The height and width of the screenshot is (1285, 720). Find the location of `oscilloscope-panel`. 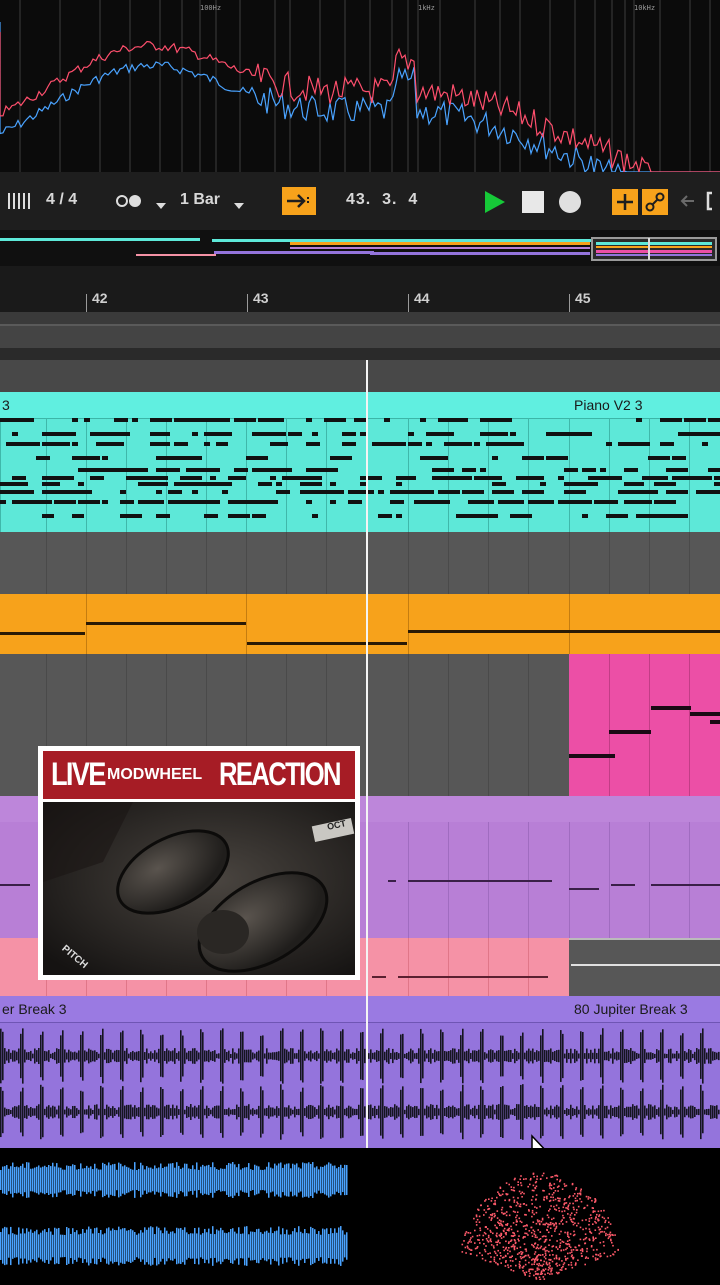

oscilloscope-panel is located at coordinates (360, 1214).